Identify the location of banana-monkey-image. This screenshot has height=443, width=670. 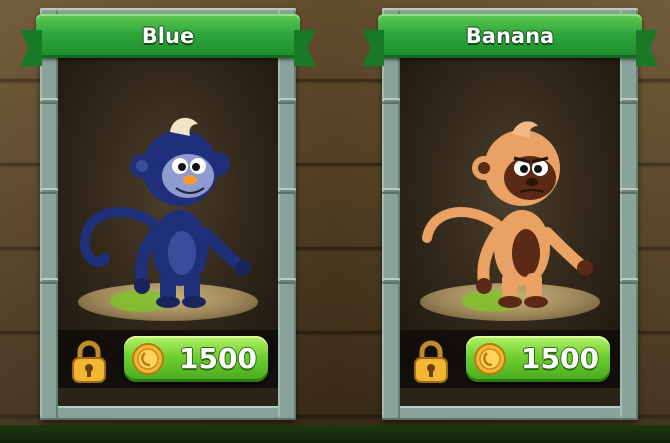
(507, 214).